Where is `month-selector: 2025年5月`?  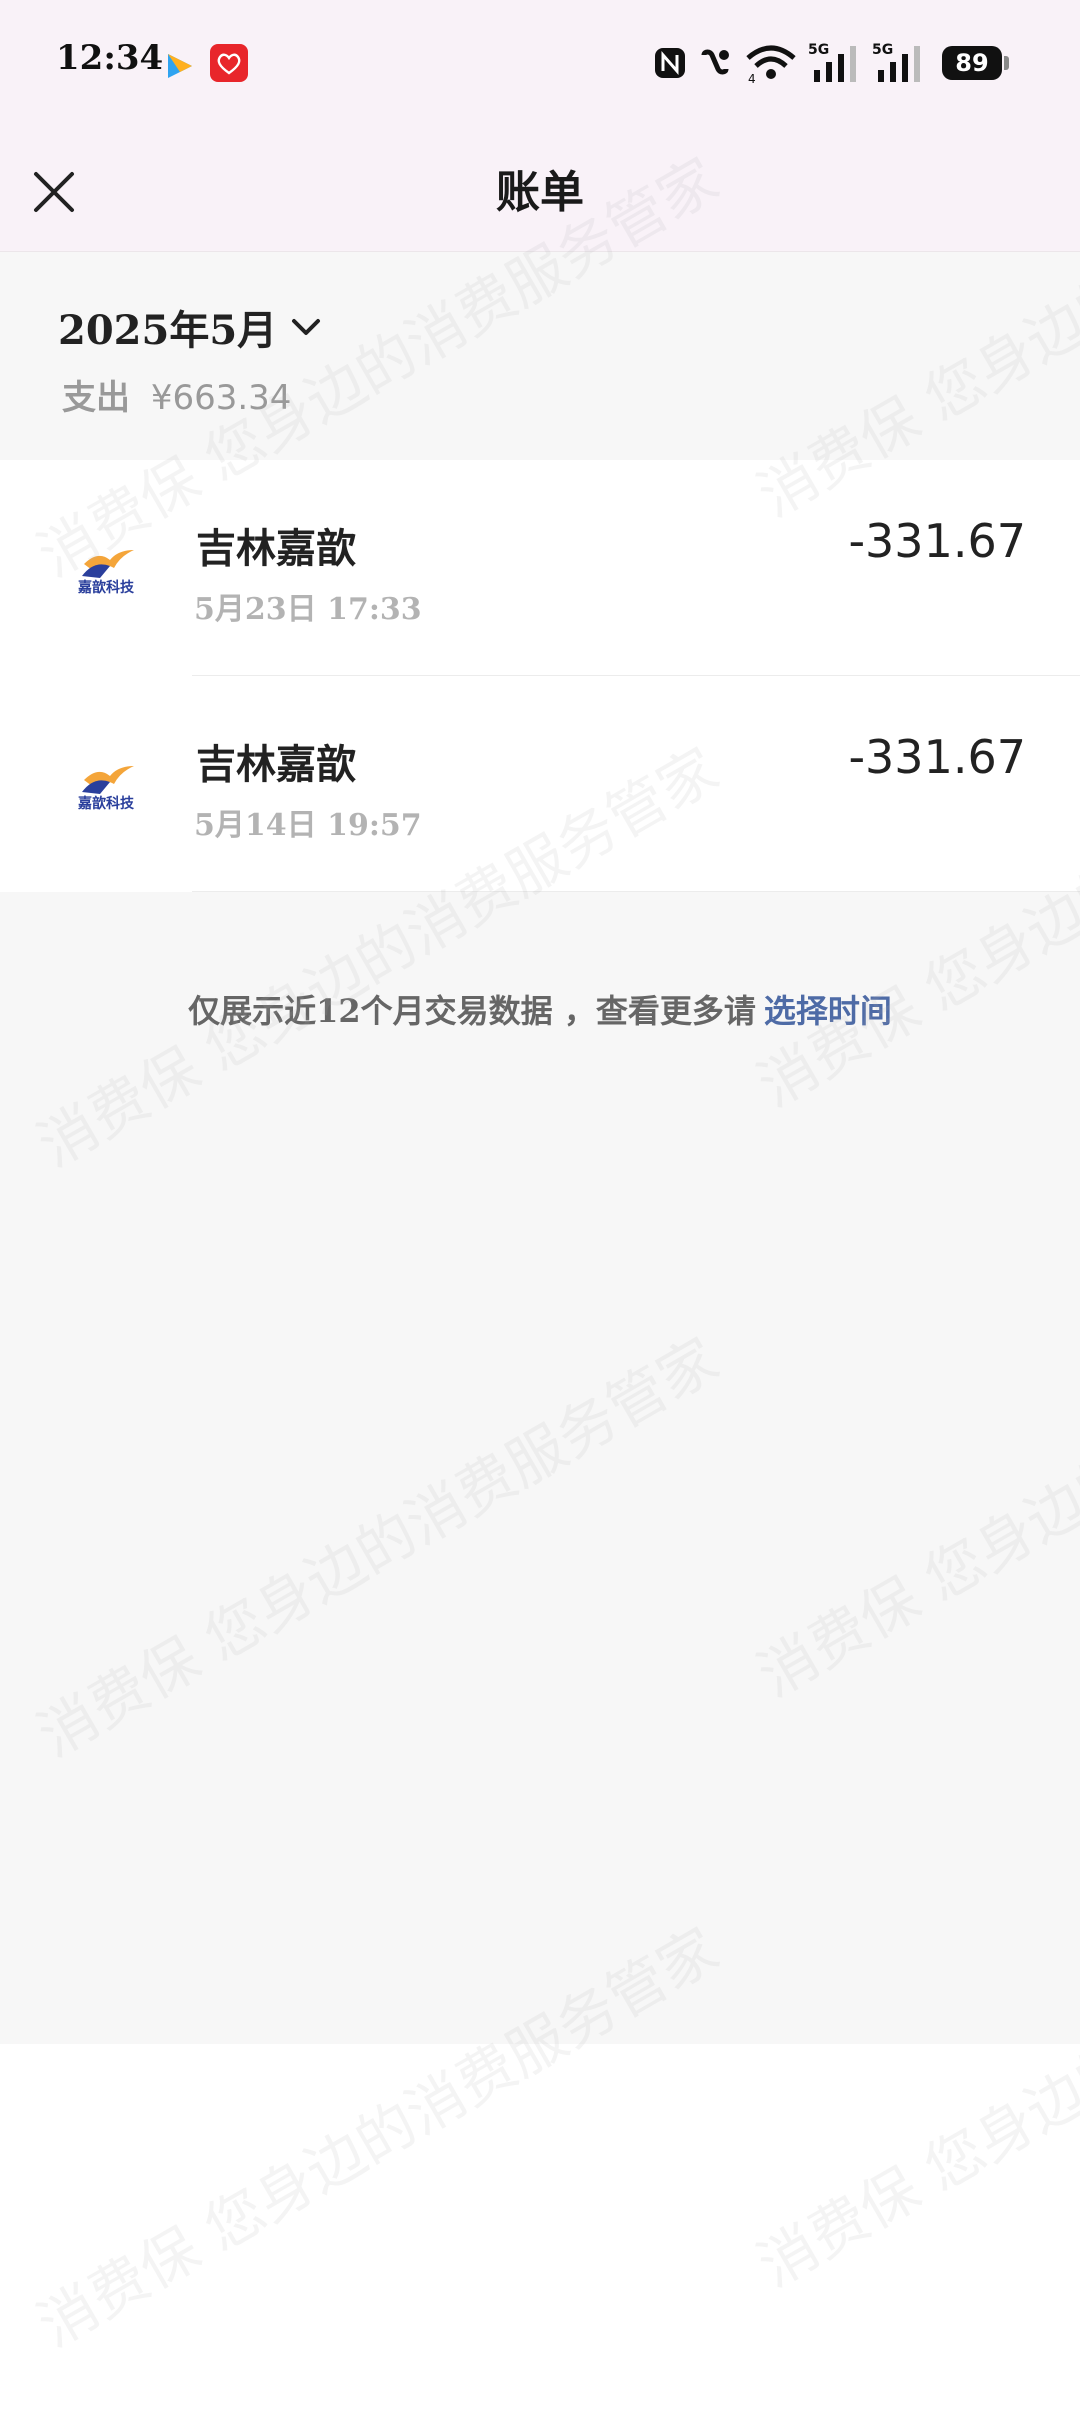 month-selector: 2025年5月 is located at coordinates (190, 327).